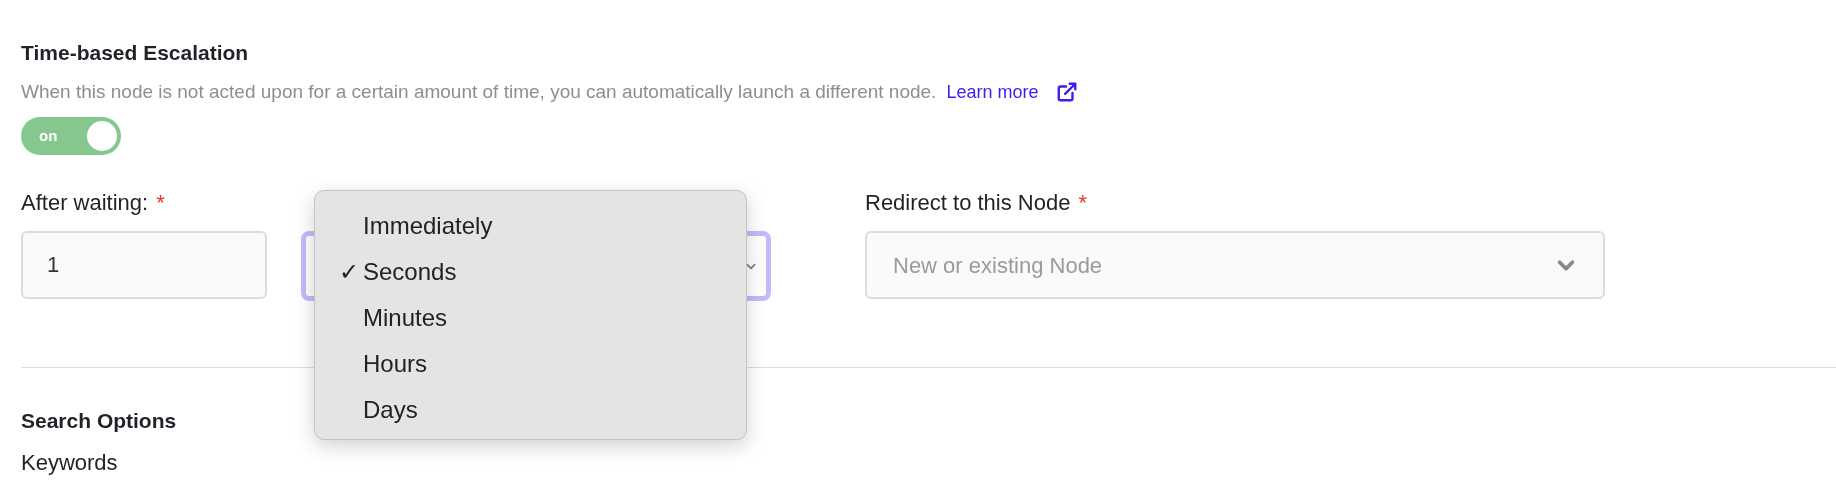 Image resolution: width=1836 pixels, height=492 pixels. I want to click on external-link-icon, so click(1067, 92).